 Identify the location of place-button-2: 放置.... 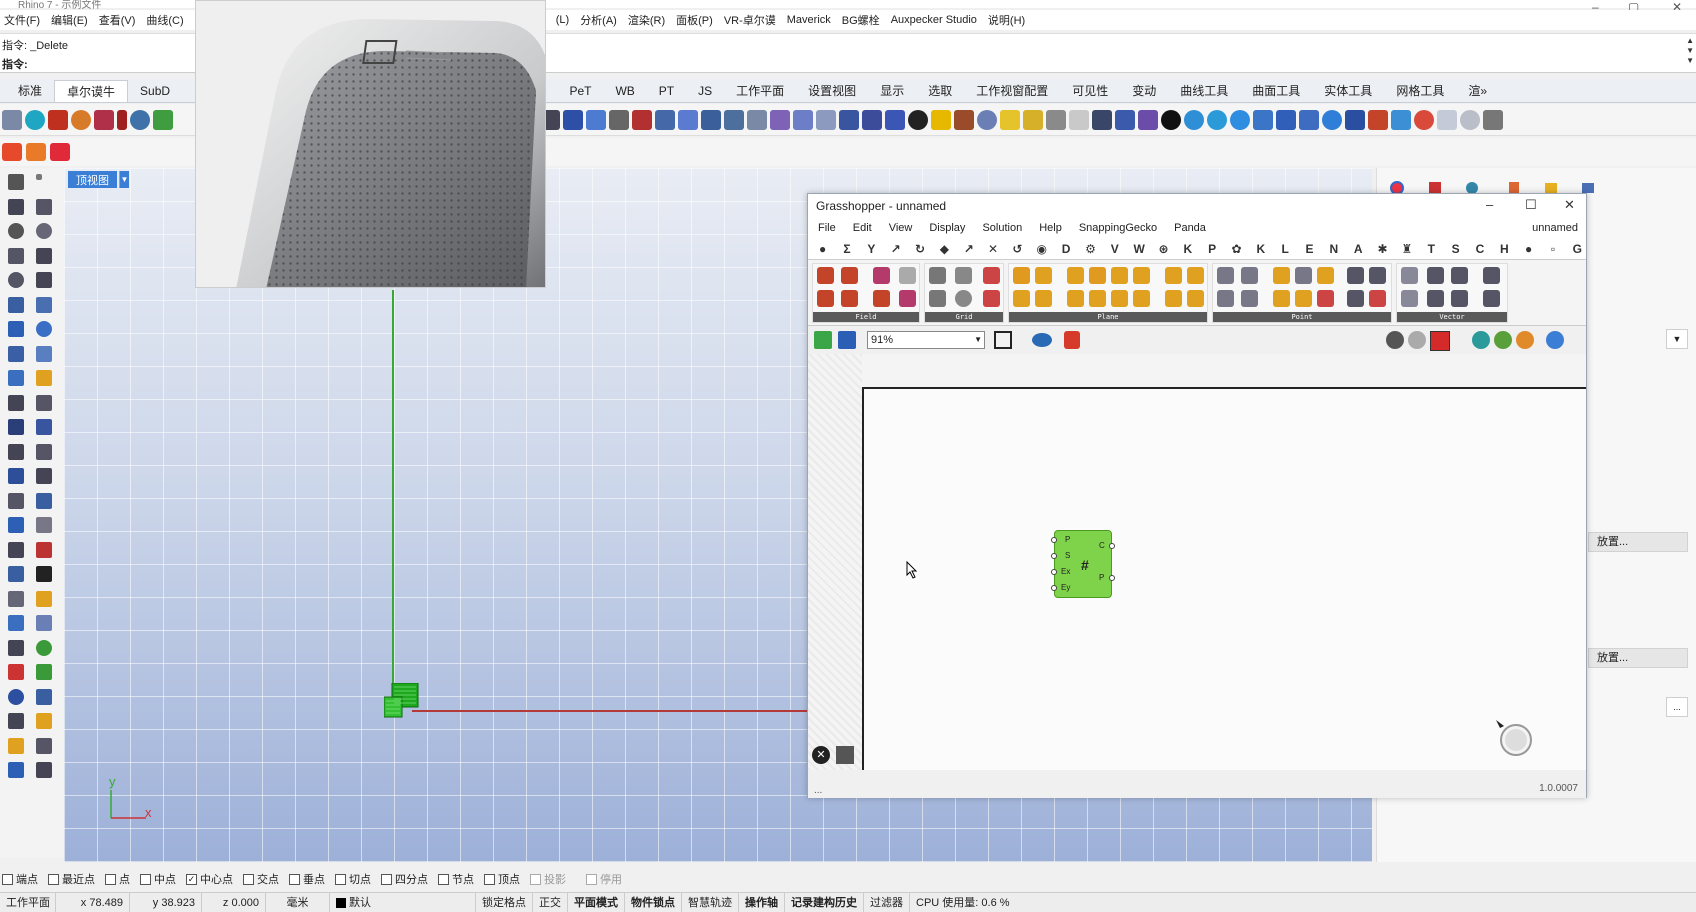
(1638, 658).